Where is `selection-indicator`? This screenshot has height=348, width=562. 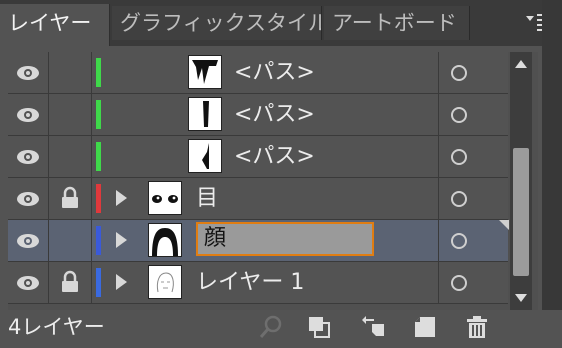 selection-indicator is located at coordinates (504, 225).